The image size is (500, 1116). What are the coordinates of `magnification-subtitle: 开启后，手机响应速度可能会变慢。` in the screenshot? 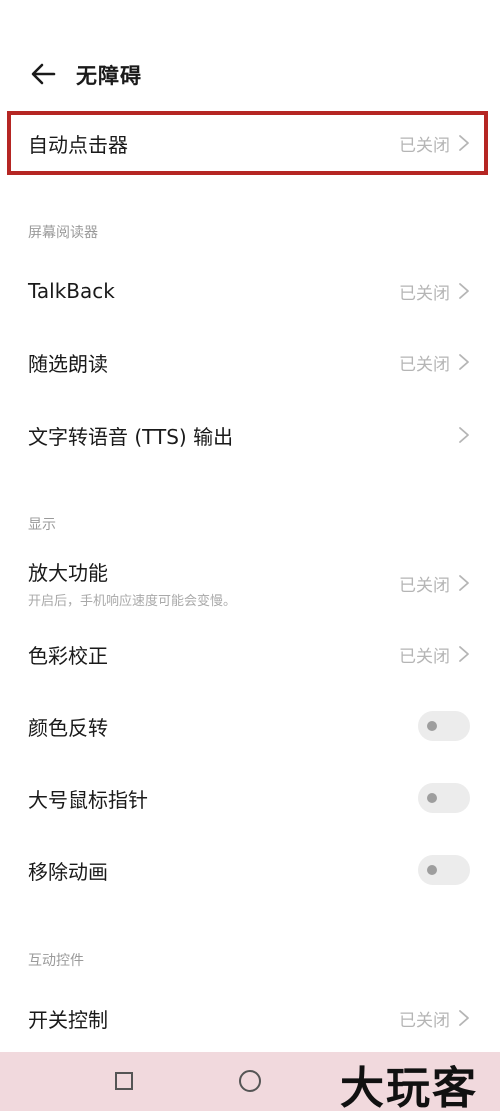 It's located at (132, 601).